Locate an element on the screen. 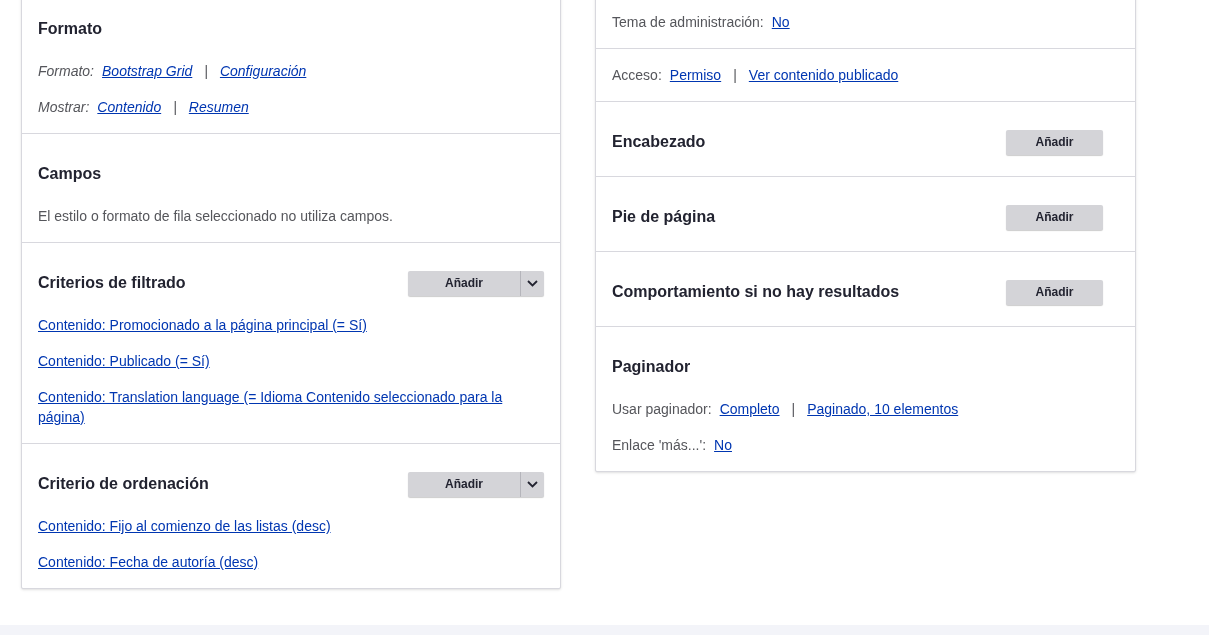  section-title: Paginador is located at coordinates (651, 367).